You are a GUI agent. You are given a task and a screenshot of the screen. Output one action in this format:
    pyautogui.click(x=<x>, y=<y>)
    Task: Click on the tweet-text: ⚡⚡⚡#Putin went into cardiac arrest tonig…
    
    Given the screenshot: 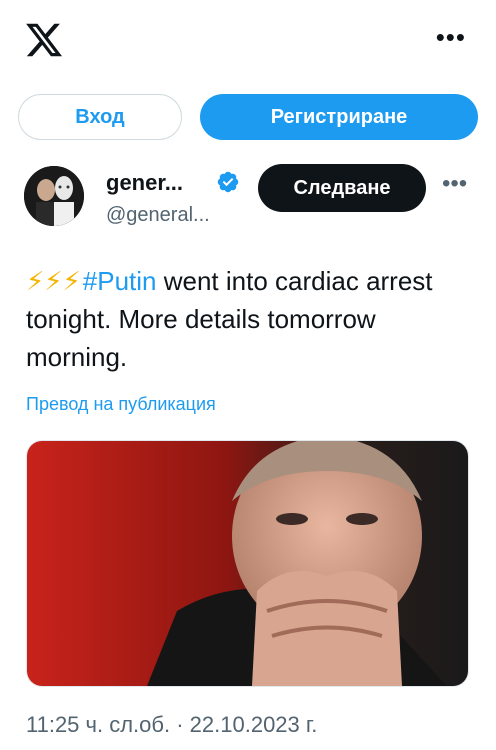 What is the action you would take?
    pyautogui.click(x=246, y=319)
    